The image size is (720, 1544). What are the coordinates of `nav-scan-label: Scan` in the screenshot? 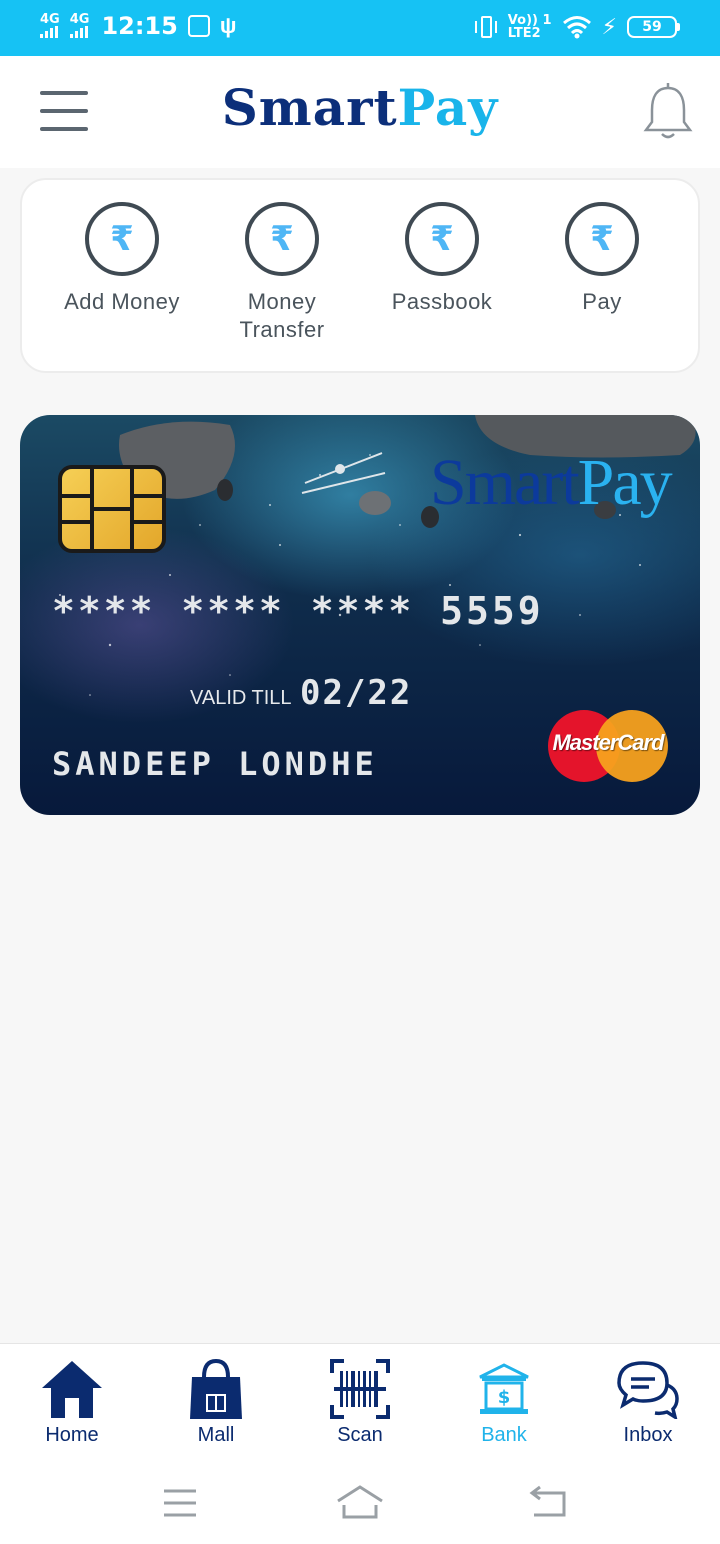 It's located at (360, 1435).